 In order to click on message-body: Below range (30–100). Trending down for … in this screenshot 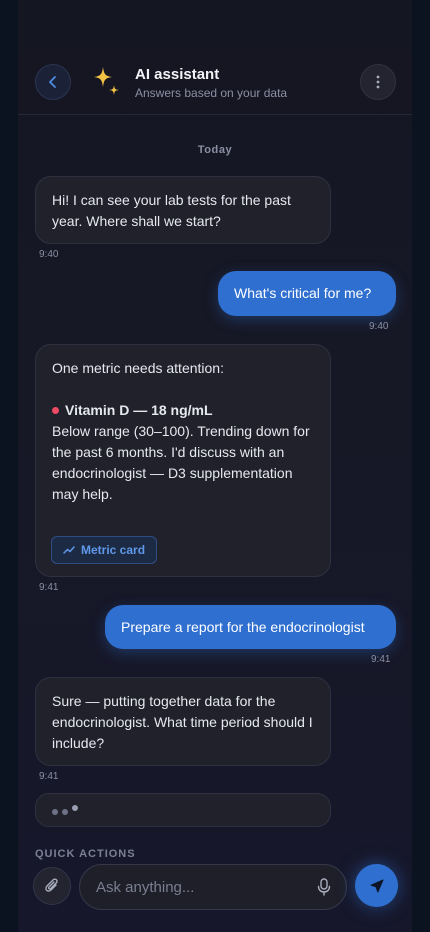, I will do `click(181, 462)`.